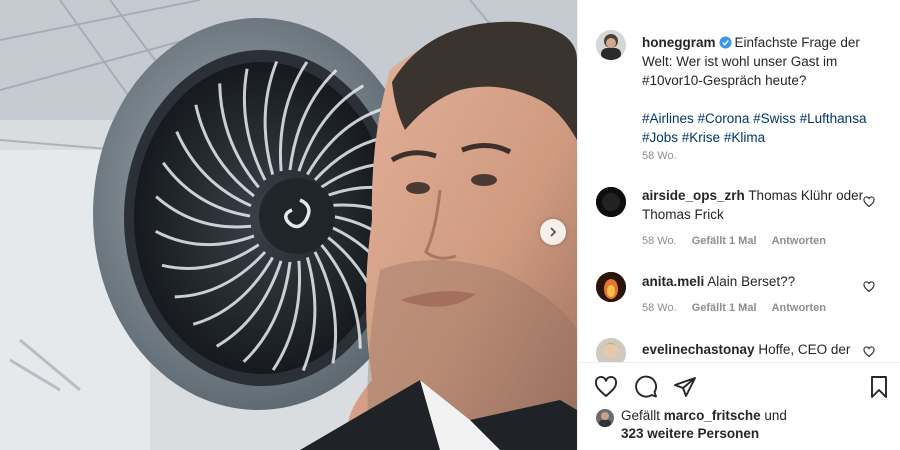 This screenshot has height=450, width=900. Describe the element at coordinates (701, 137) in the screenshot. I see `hashtag-krise: #Krise` at that location.